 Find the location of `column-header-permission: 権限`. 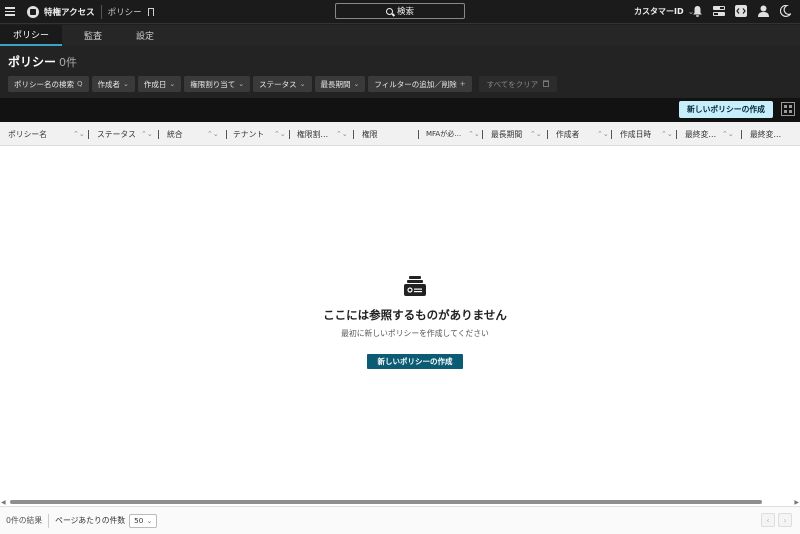

column-header-permission: 権限 is located at coordinates (389, 134).